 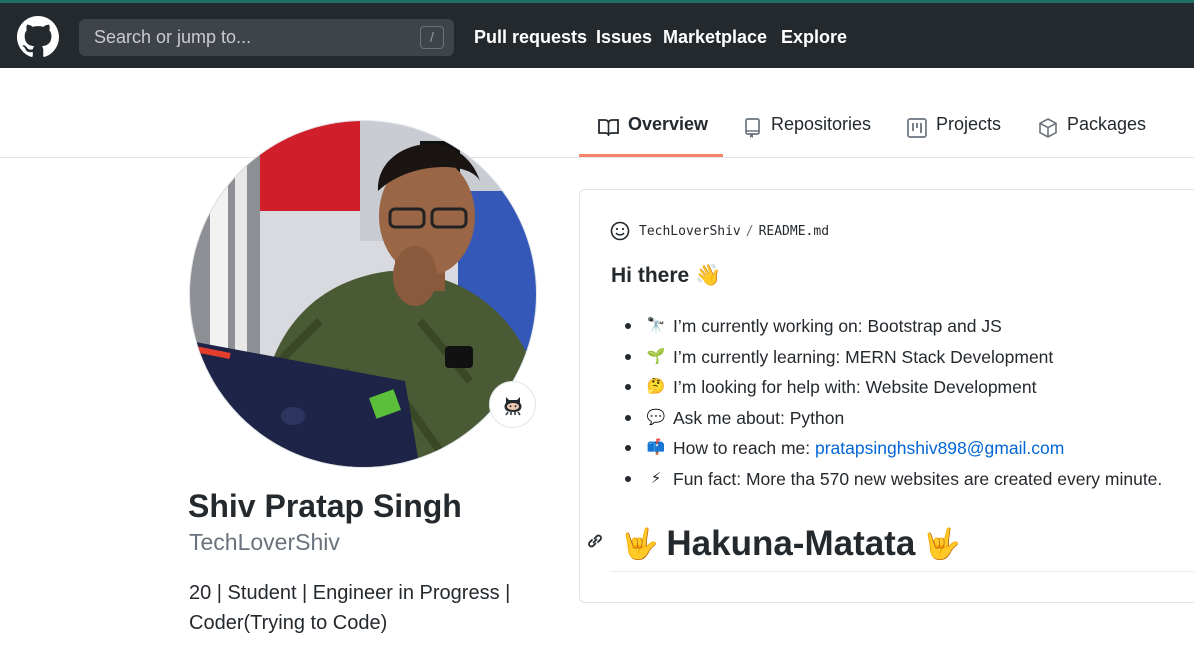 I want to click on list-item: 💬 Ask me about: Python, so click(x=891, y=418).